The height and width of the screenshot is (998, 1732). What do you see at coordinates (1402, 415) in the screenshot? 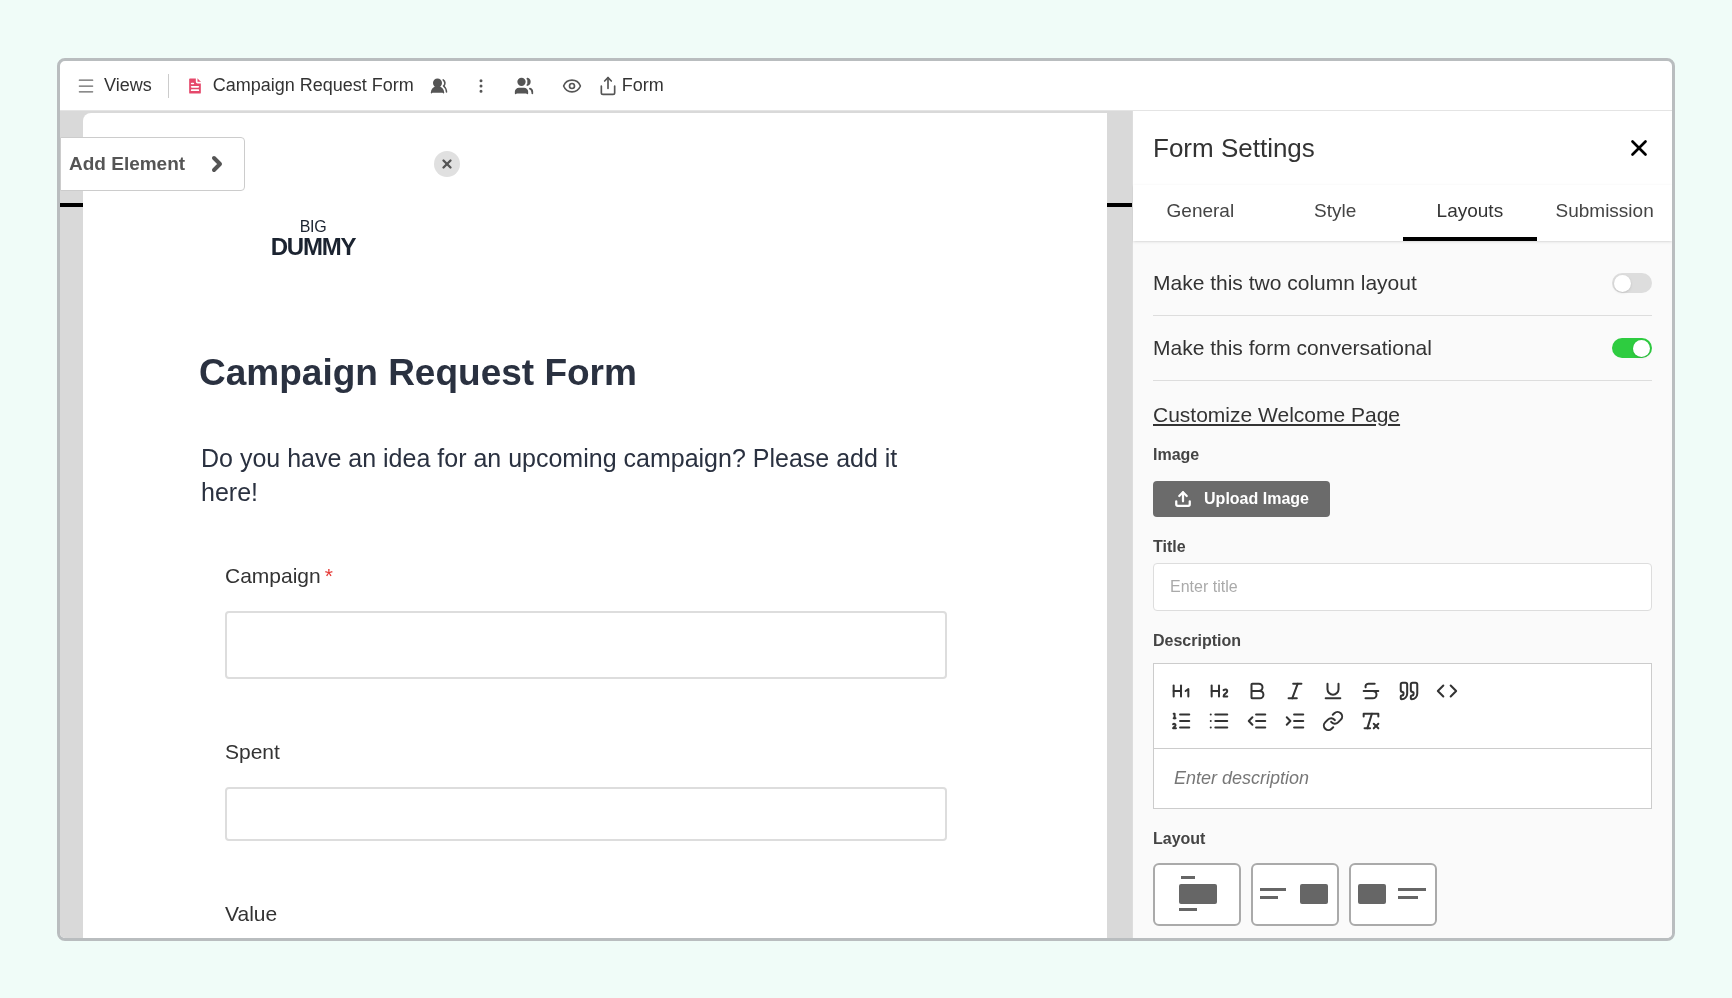
I see `welcome-page-link: Customize Welcome Page` at bounding box center [1402, 415].